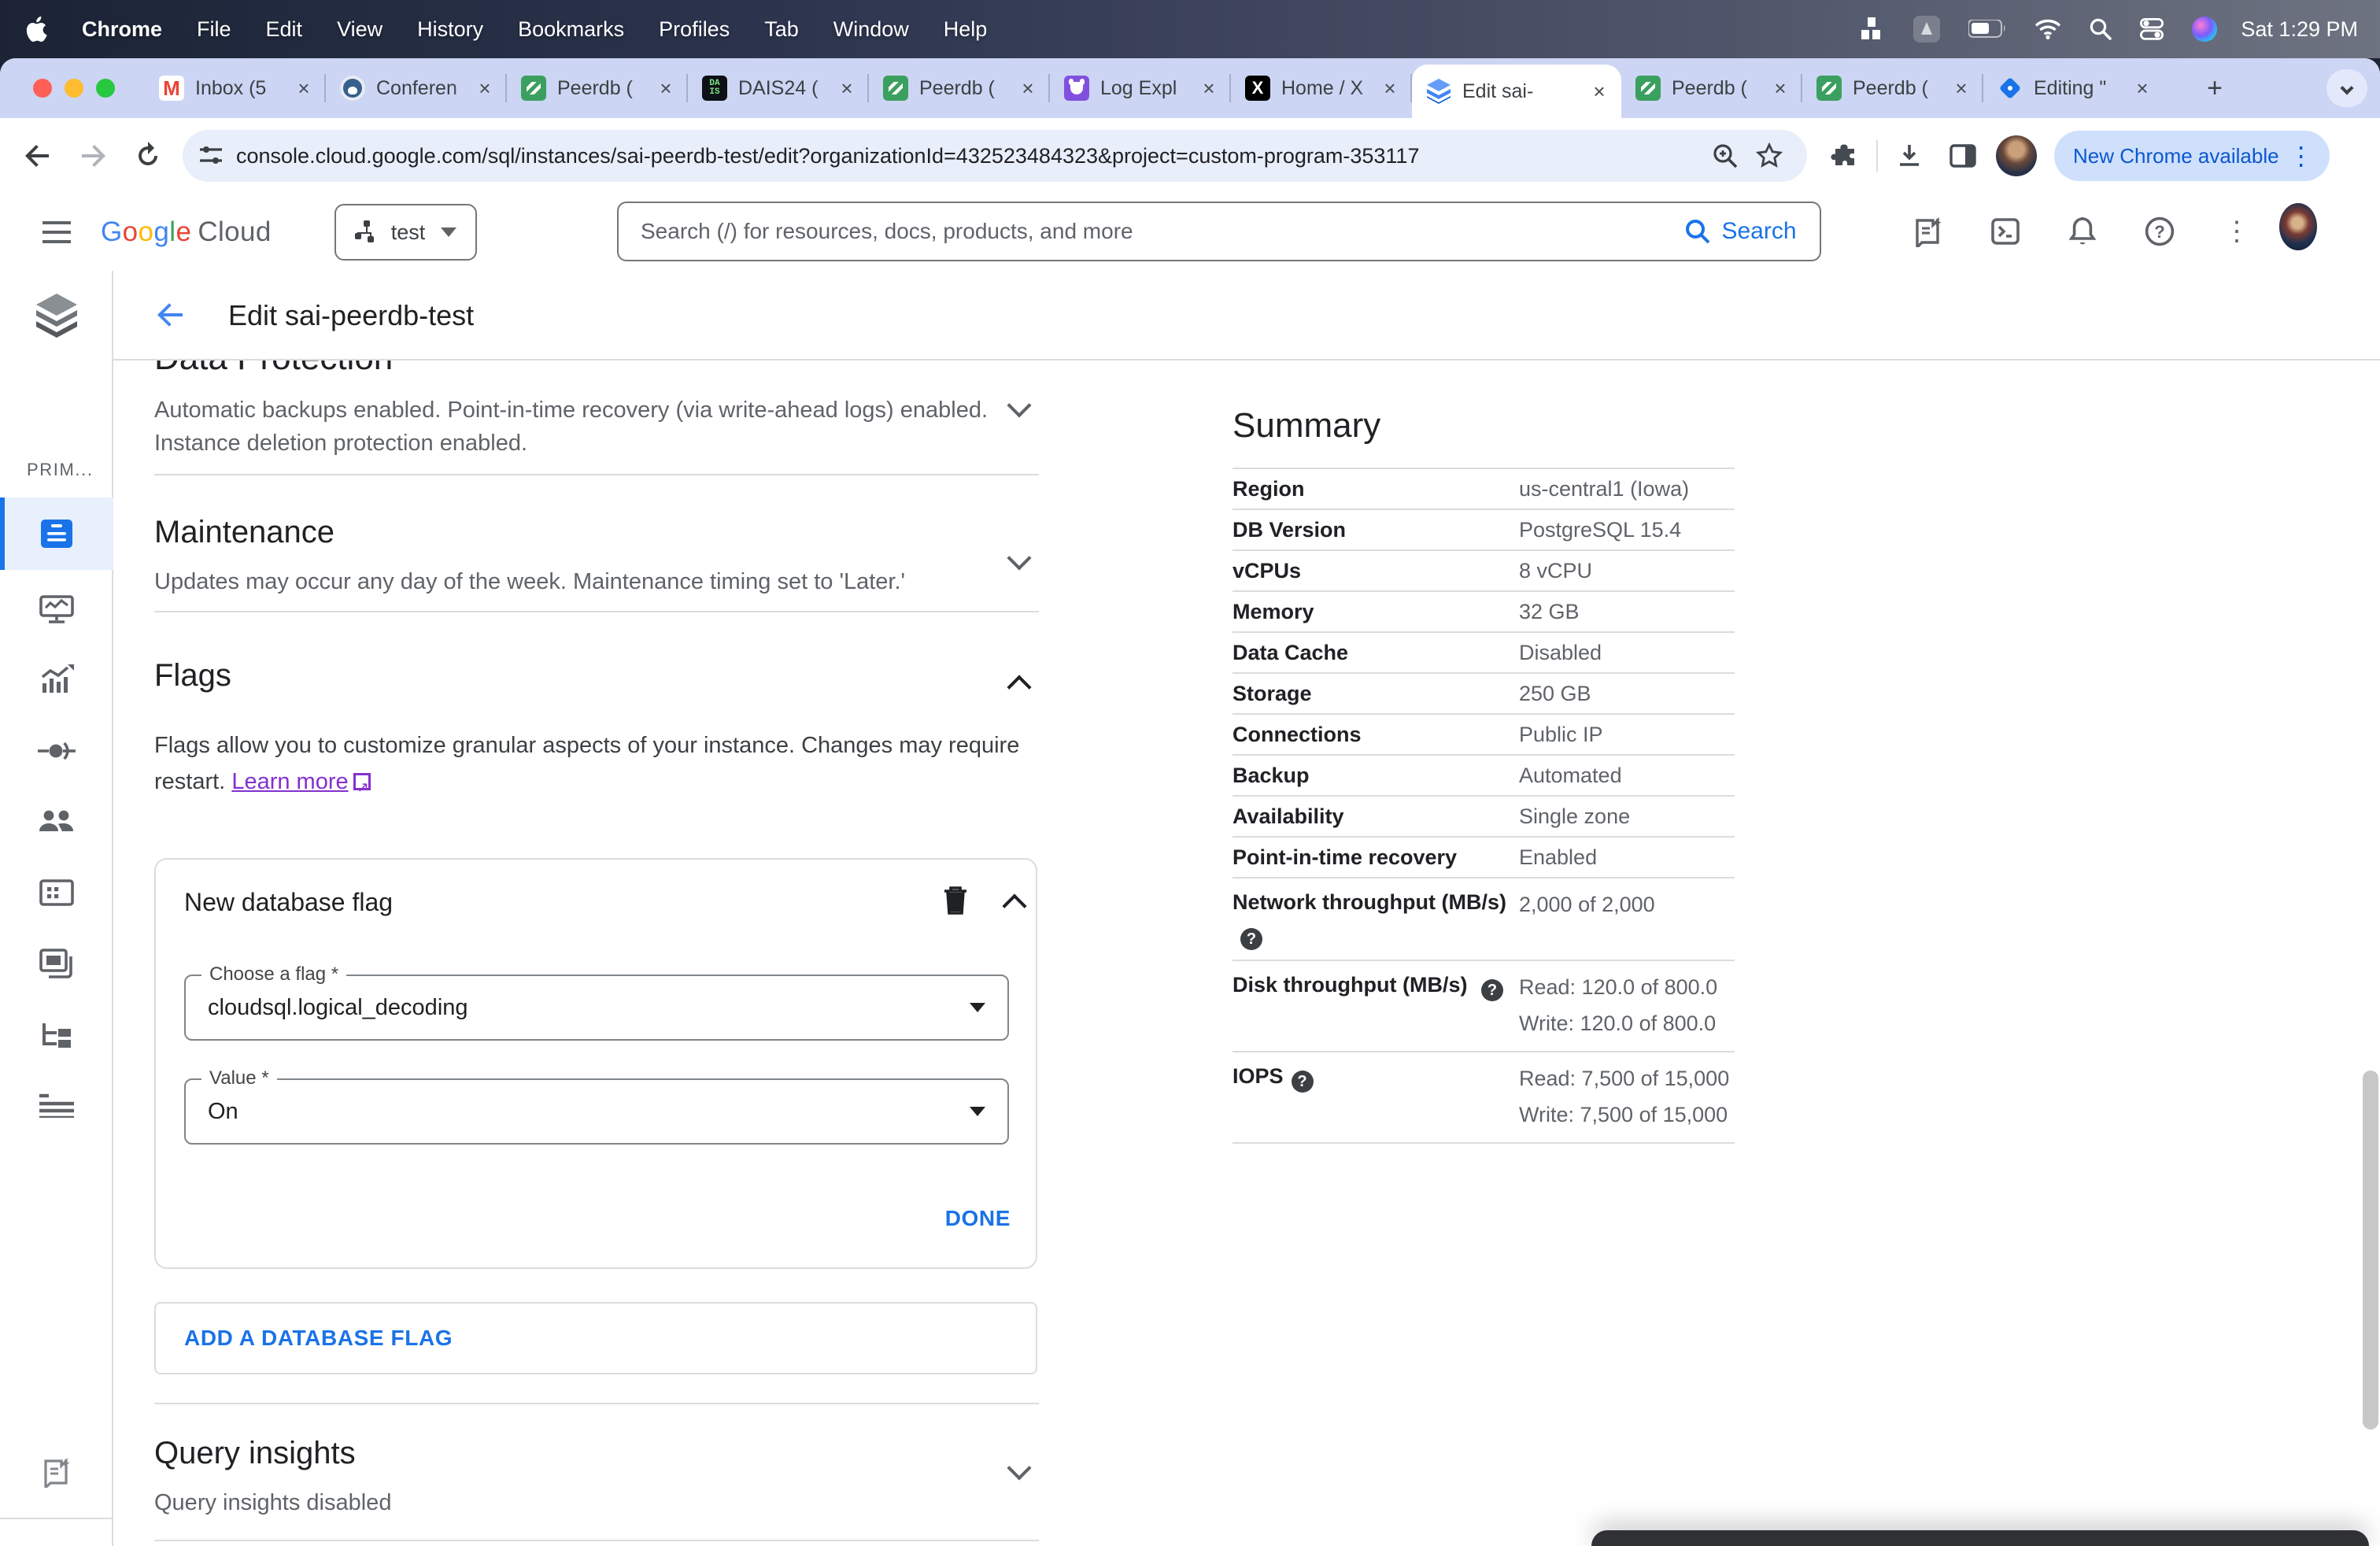 The image size is (2380, 1546). I want to click on flag-value-select: Value * On, so click(596, 1106).